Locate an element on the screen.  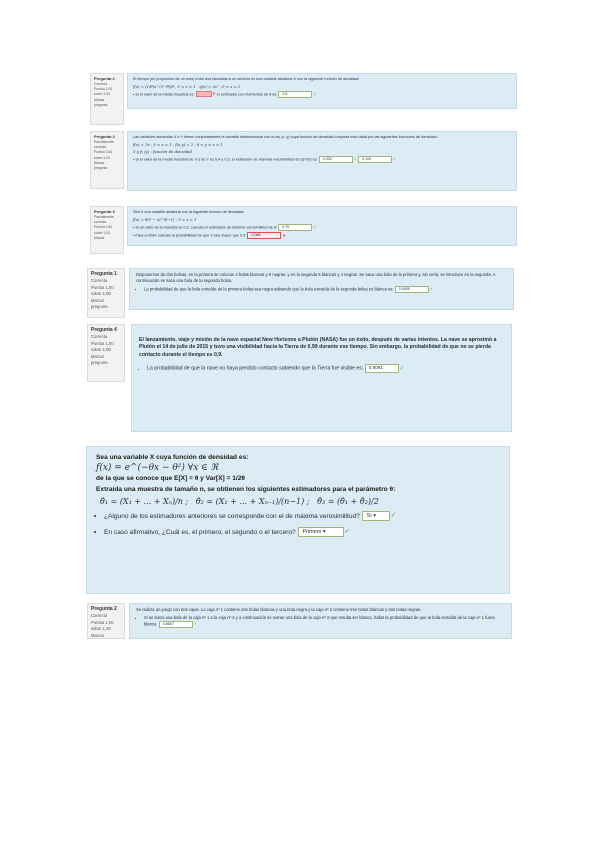
question-number: Pregunta 1 is located at coordinates (104, 274).